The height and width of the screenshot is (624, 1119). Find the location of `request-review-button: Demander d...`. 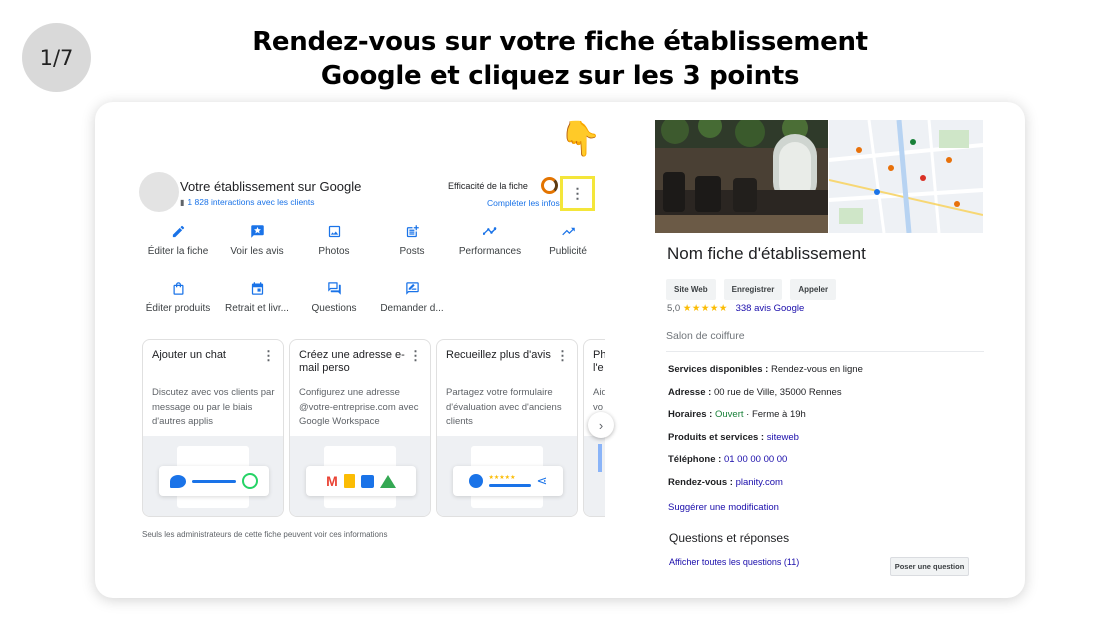

request-review-button: Demander d... is located at coordinates (412, 297).